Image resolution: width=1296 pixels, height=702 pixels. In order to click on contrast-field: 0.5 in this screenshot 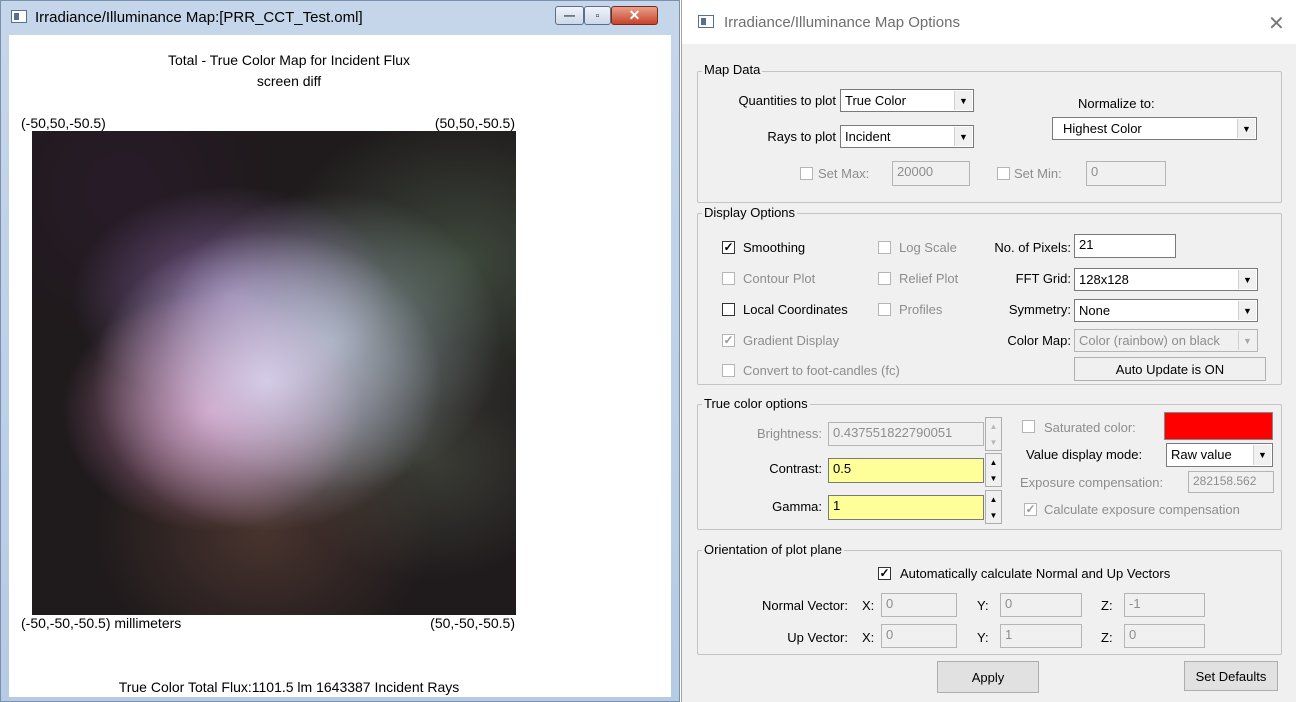, I will do `click(906, 470)`.